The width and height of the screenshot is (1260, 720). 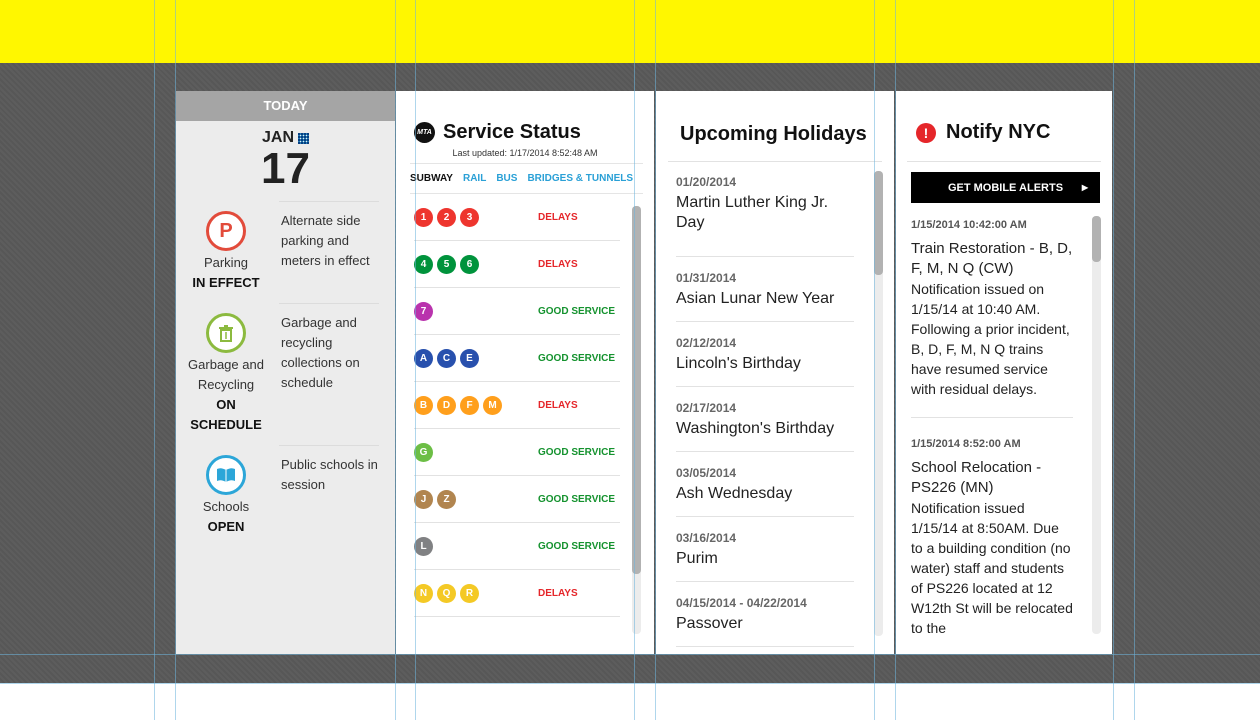 What do you see at coordinates (734, 493) in the screenshot?
I see `holiday-name: Ash Wednesday` at bounding box center [734, 493].